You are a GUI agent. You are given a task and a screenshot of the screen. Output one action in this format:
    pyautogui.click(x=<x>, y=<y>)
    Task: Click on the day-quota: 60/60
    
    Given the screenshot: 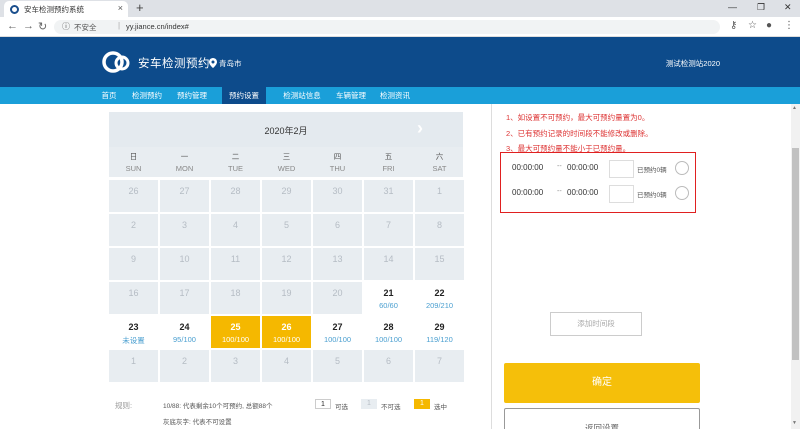 What is the action you would take?
    pyautogui.click(x=388, y=305)
    